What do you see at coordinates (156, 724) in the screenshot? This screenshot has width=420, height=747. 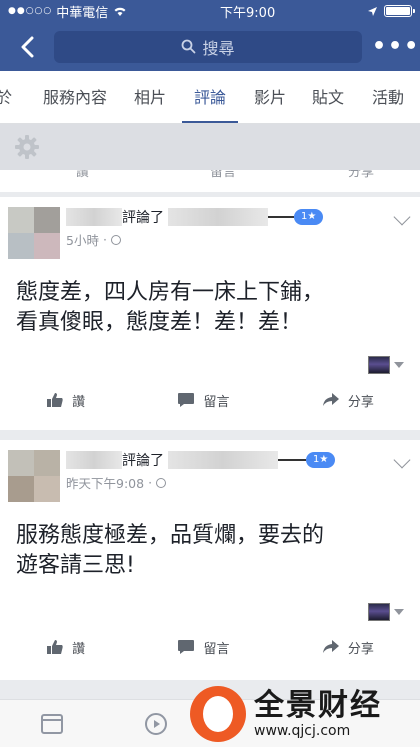 I see `video-play-icon` at bounding box center [156, 724].